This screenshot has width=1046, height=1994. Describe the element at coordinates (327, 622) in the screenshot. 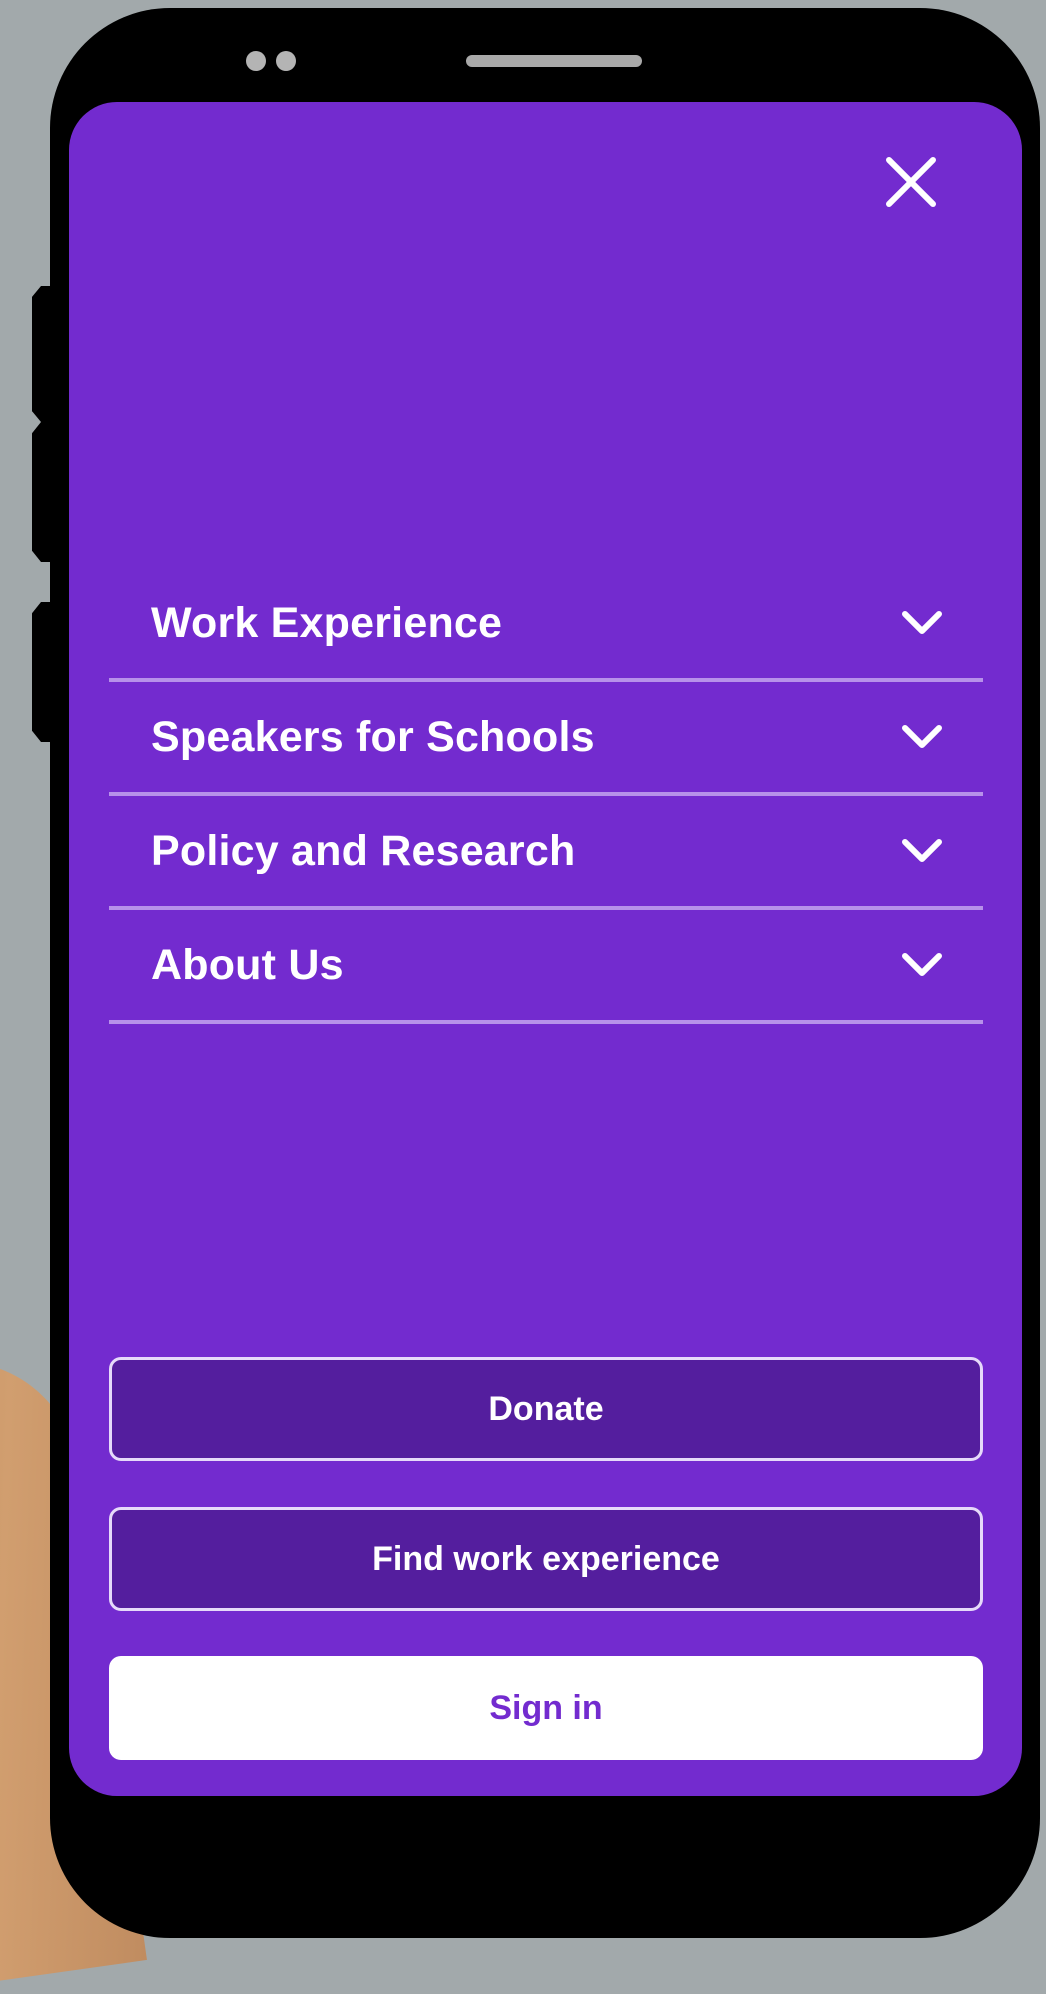

I see `menu-item-label: Work Experience` at that location.